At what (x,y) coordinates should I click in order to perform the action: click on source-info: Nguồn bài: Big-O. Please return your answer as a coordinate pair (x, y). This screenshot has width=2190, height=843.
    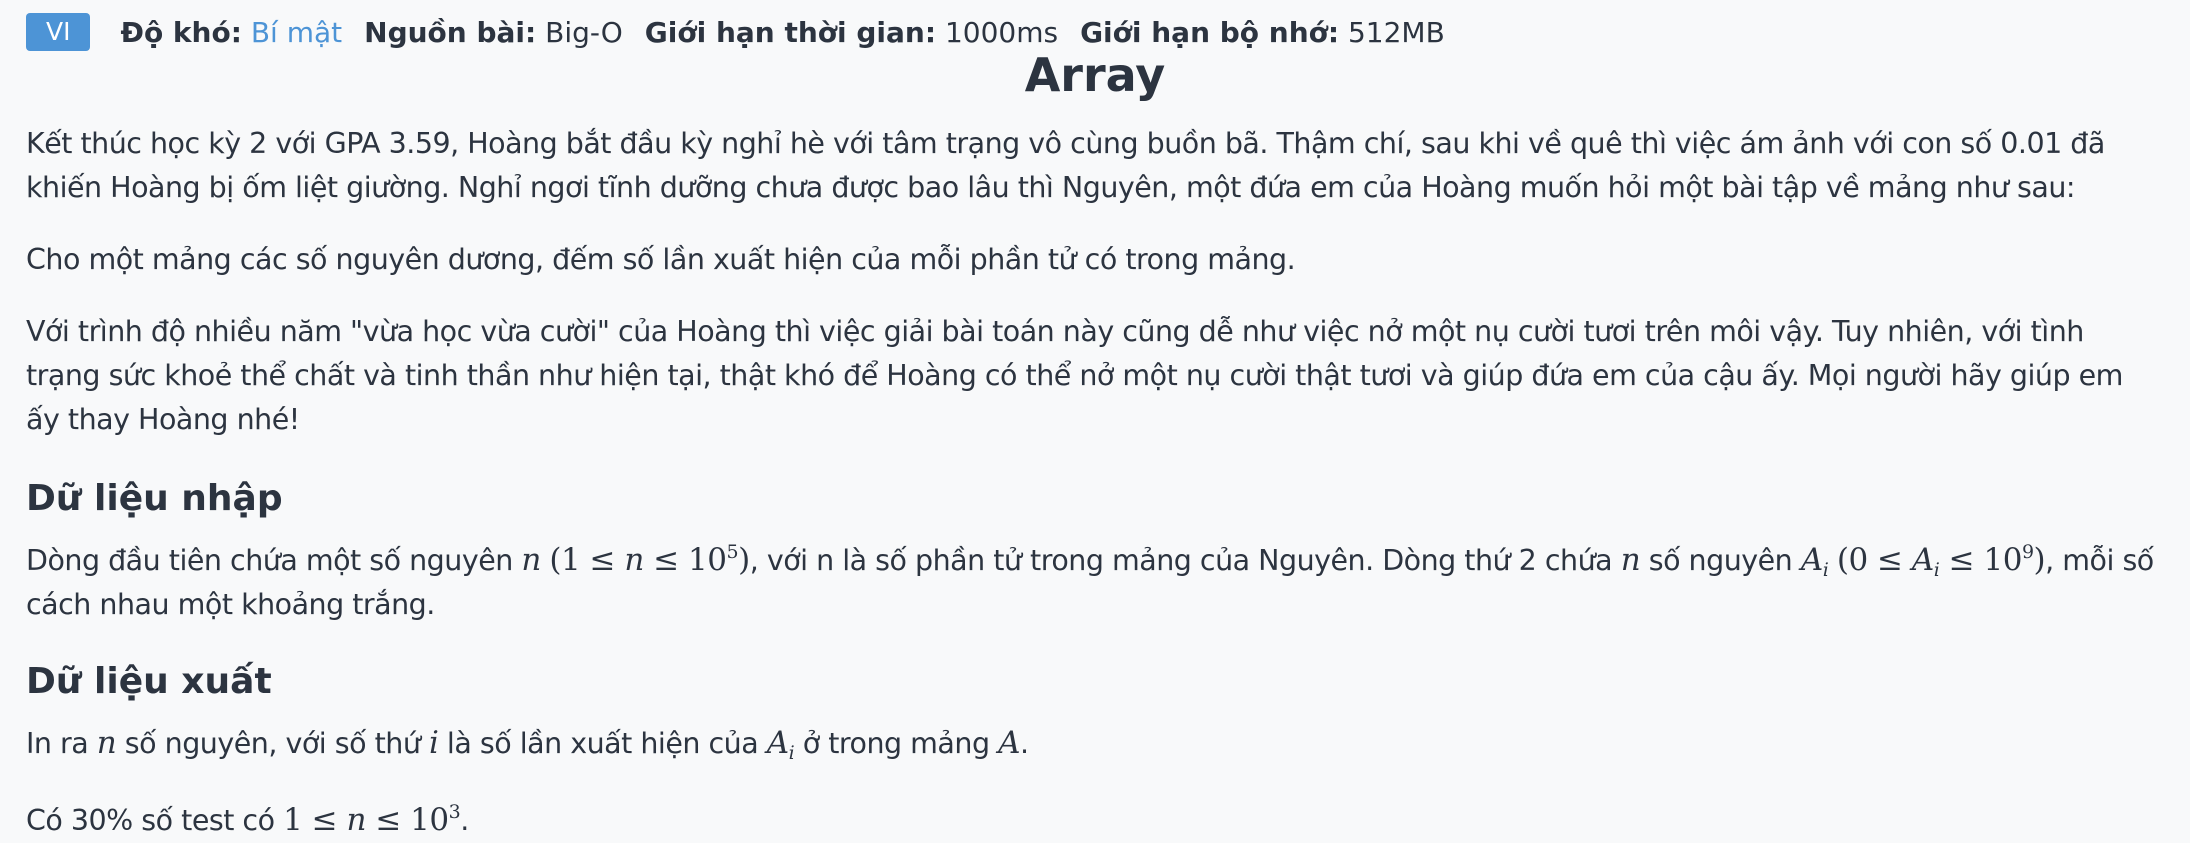
    Looking at the image, I should click on (493, 32).